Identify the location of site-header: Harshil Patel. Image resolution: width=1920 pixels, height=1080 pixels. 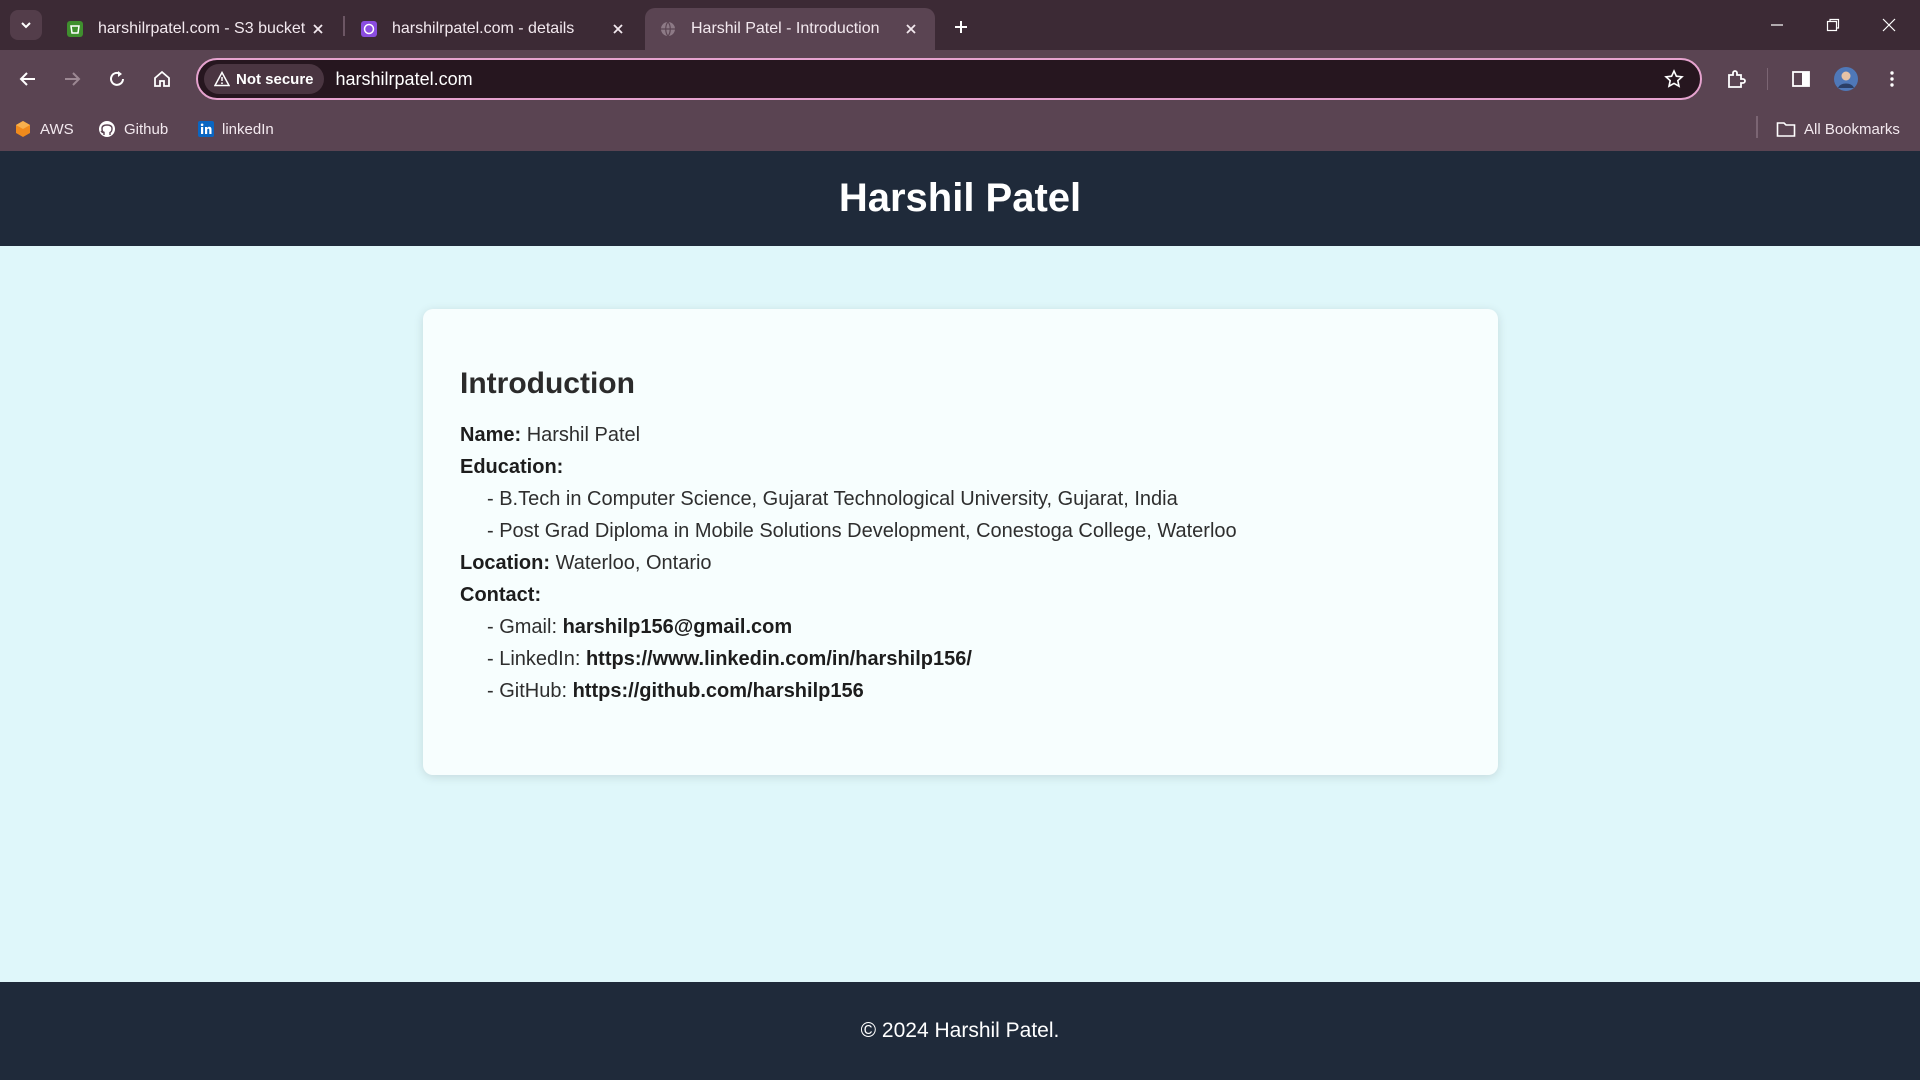
(960, 198).